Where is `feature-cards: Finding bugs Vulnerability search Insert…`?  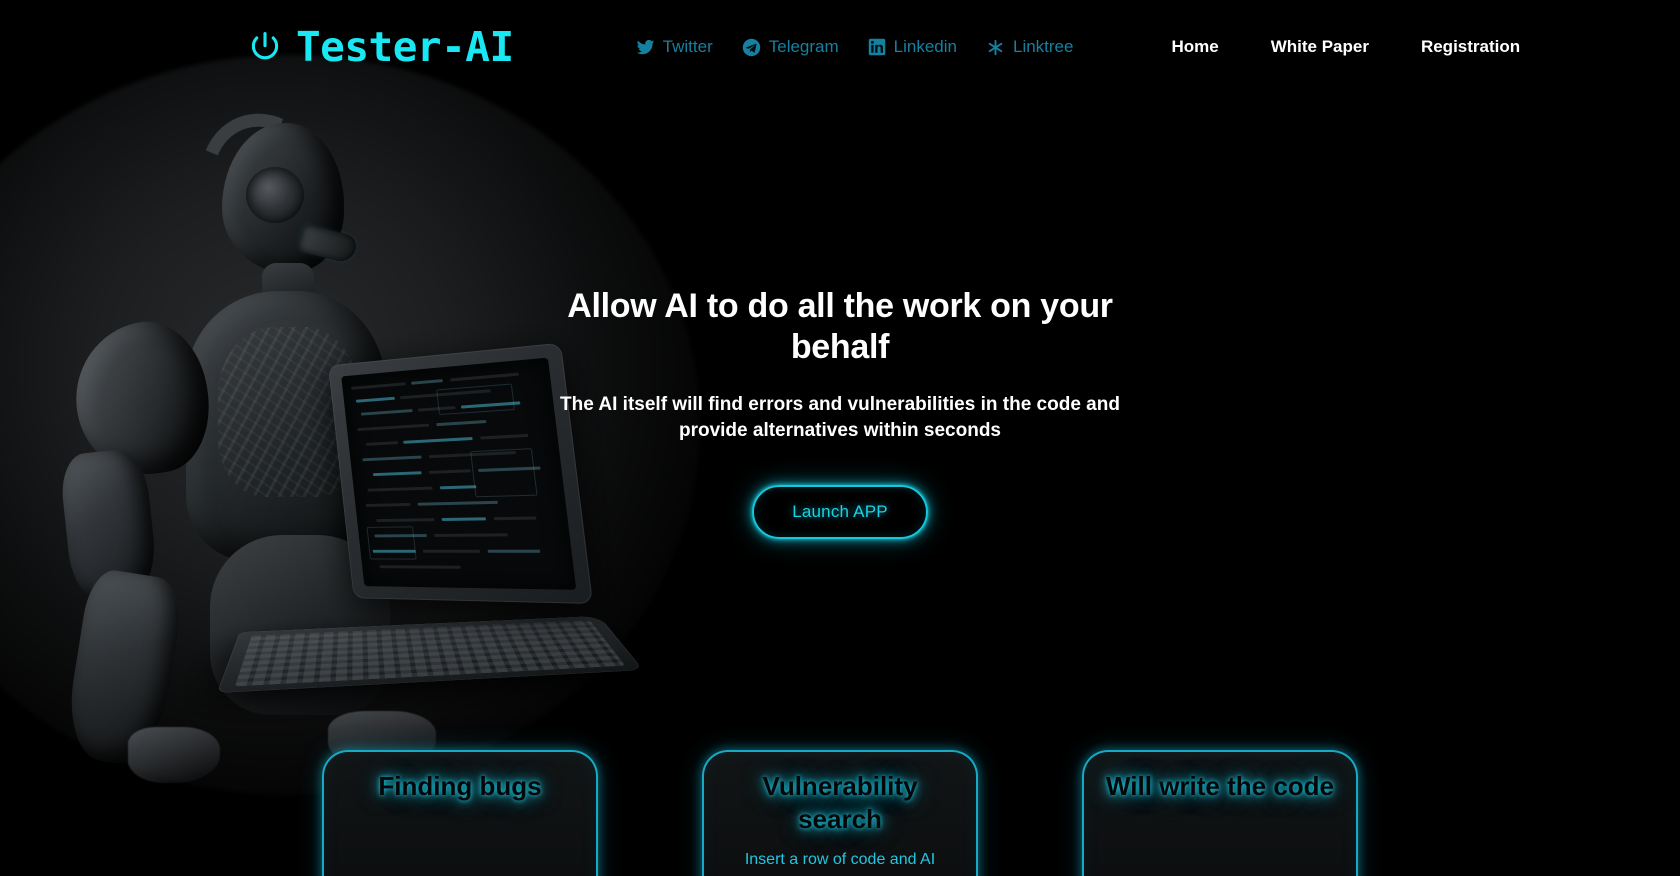
feature-cards: Finding bugs Vulnerability search Insert… is located at coordinates (840, 813).